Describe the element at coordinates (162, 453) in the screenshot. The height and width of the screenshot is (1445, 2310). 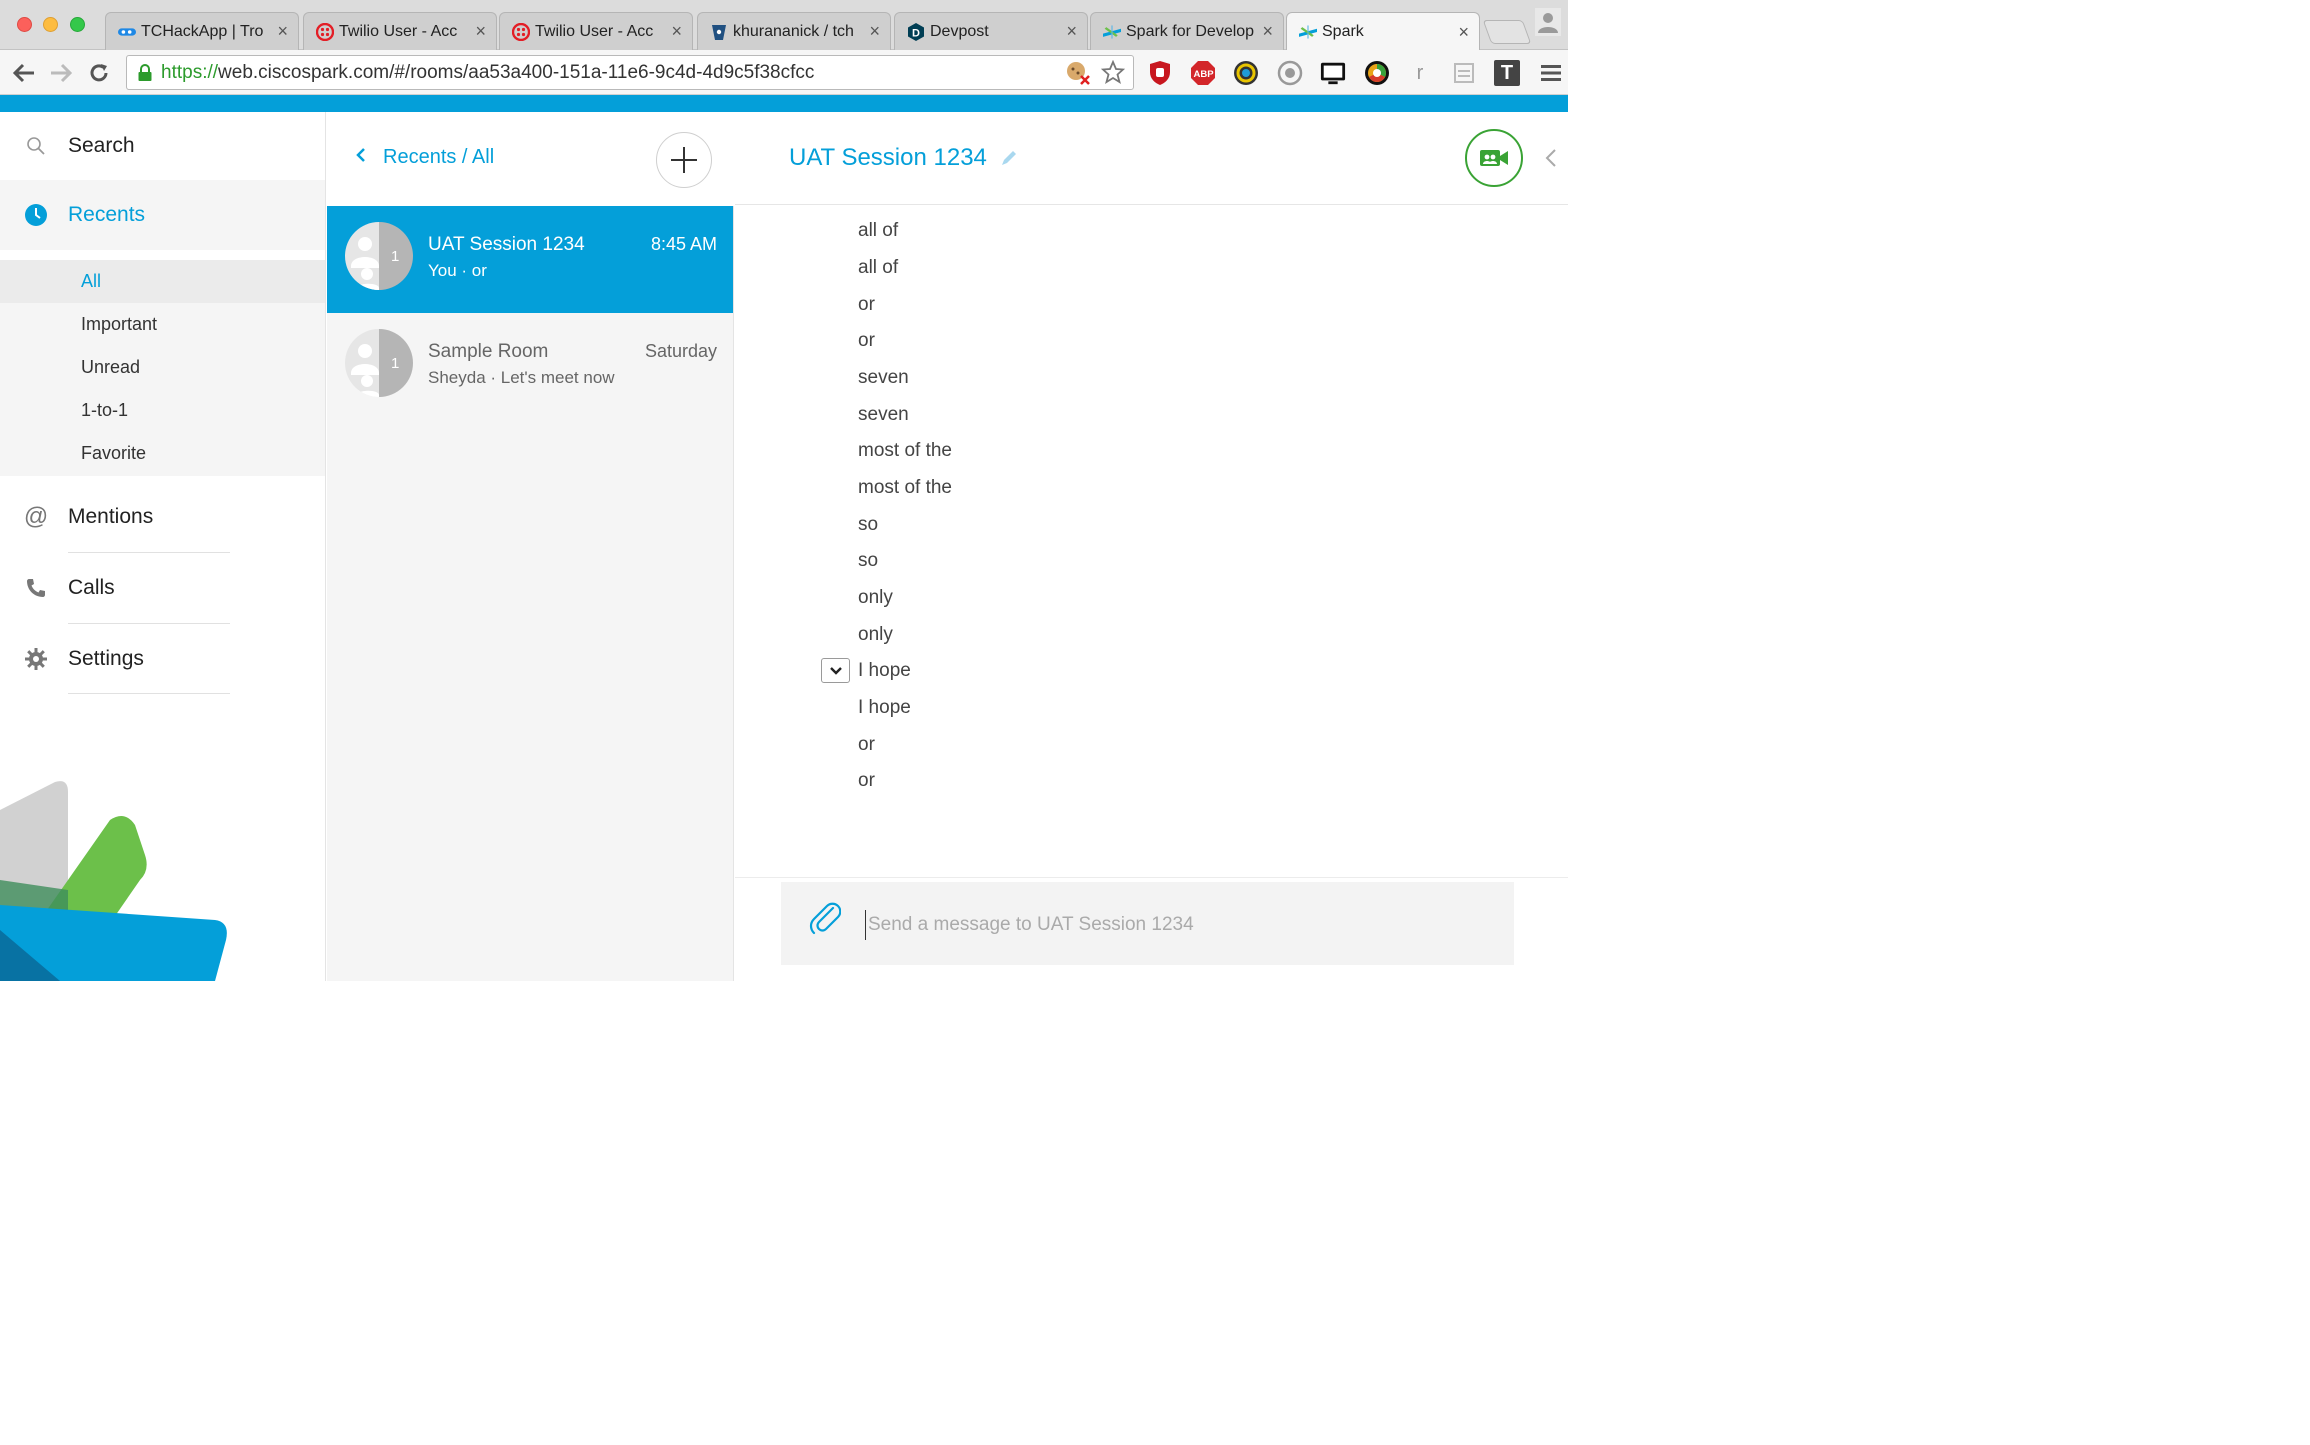
I see `filter-favorite: Favorite` at that location.